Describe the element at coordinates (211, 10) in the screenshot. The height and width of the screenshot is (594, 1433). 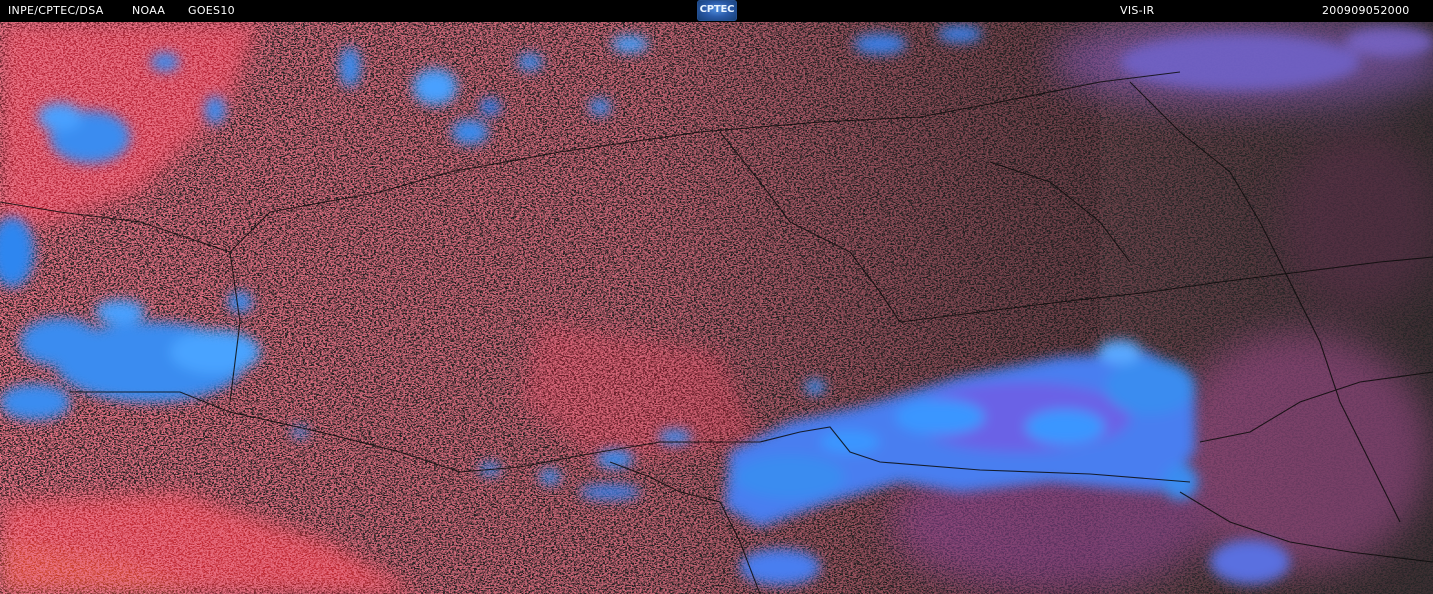
I see `satellite-label: GOES10` at that location.